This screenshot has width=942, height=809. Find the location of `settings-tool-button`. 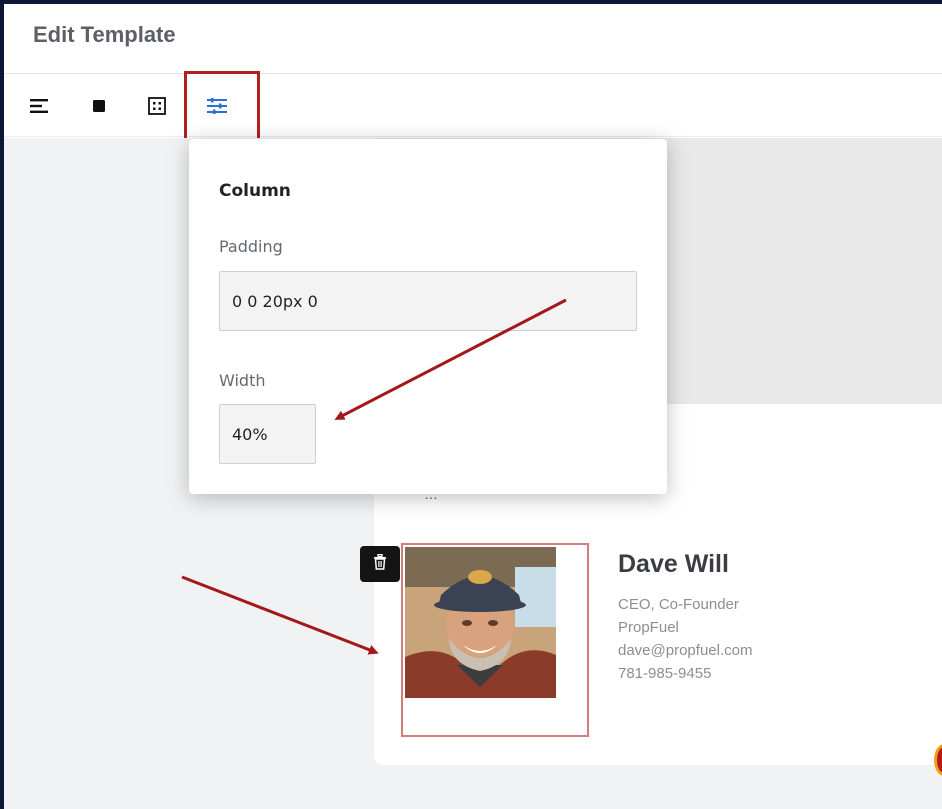

settings-tool-button is located at coordinates (217, 106).